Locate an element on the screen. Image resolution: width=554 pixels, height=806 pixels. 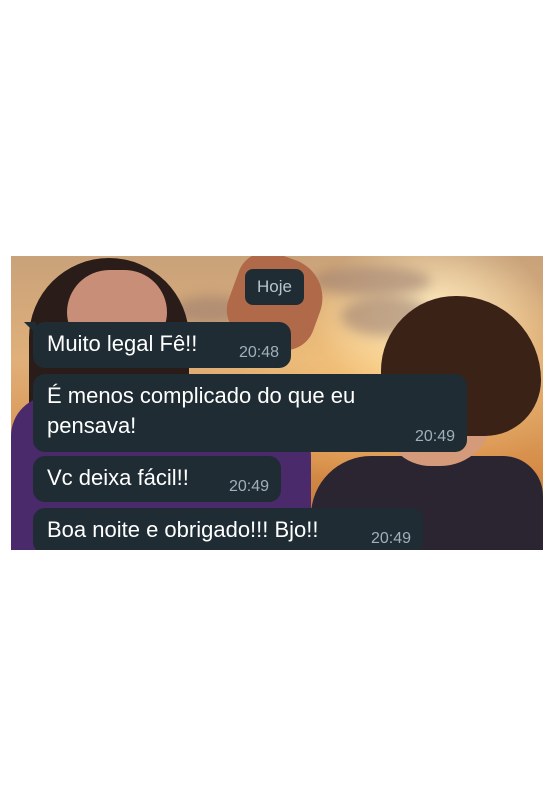
cloud-shape is located at coordinates (371, 281).